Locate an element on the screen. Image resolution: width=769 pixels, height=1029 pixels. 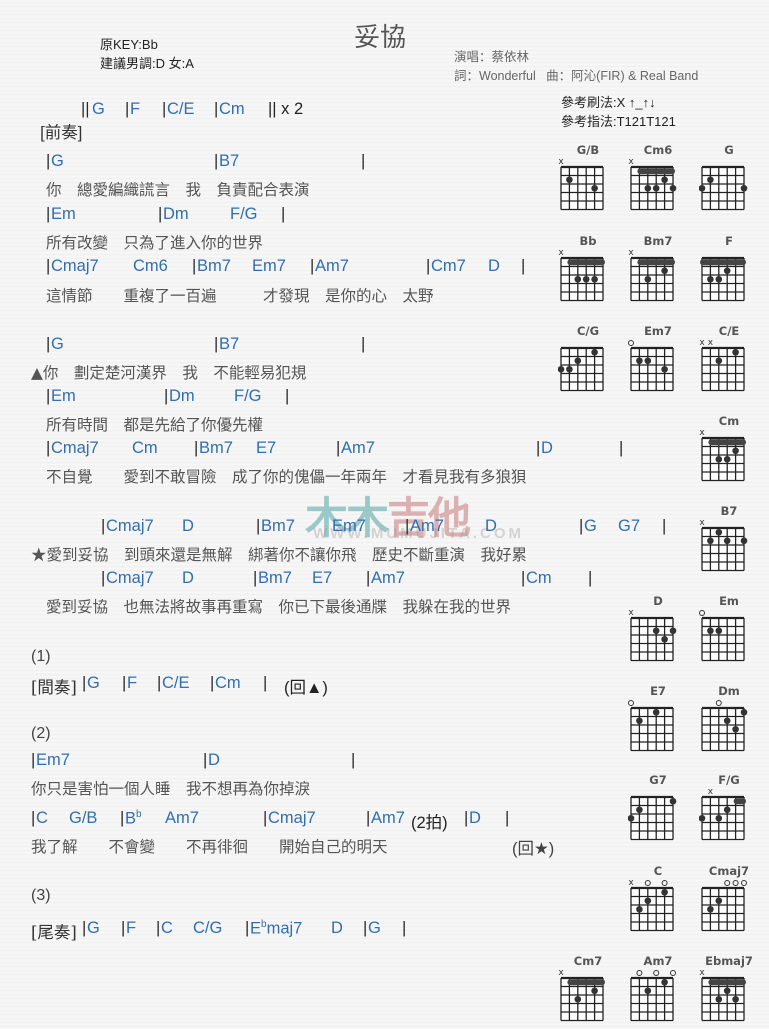
chord-diagram-ebmaj7: Ebmaj7x6 is located at coordinates (729, 990).